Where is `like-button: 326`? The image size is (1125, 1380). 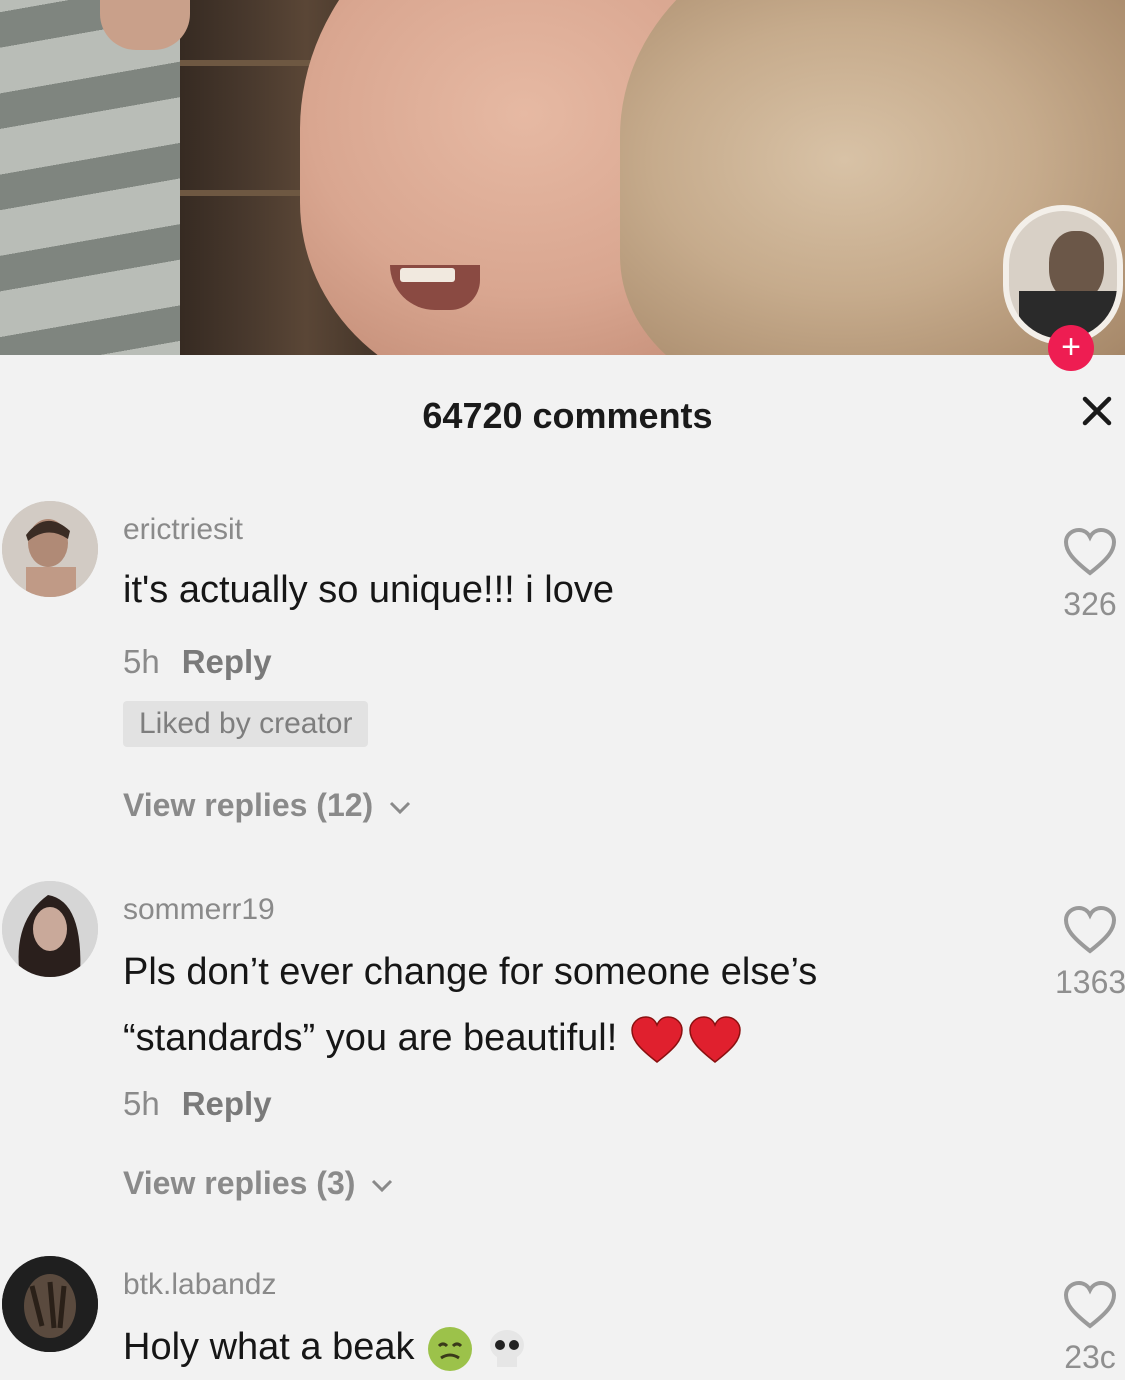 like-button: 326 is located at coordinates (1090, 575).